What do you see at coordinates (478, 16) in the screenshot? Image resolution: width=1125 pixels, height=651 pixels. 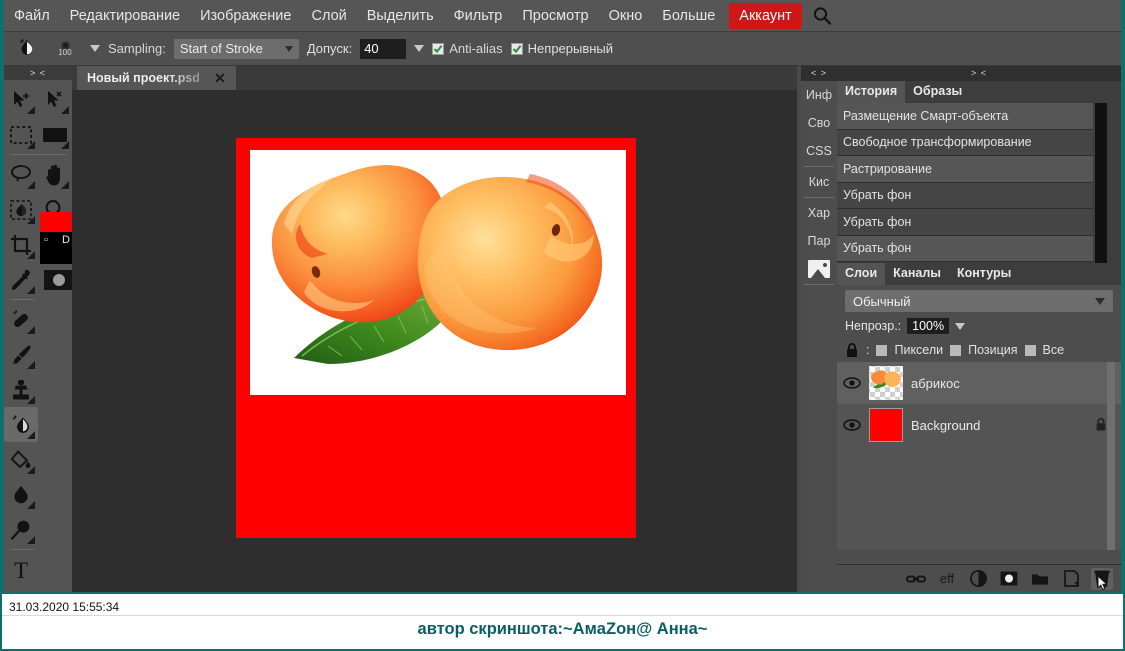 I see `menu-item-filter: Фильтр` at bounding box center [478, 16].